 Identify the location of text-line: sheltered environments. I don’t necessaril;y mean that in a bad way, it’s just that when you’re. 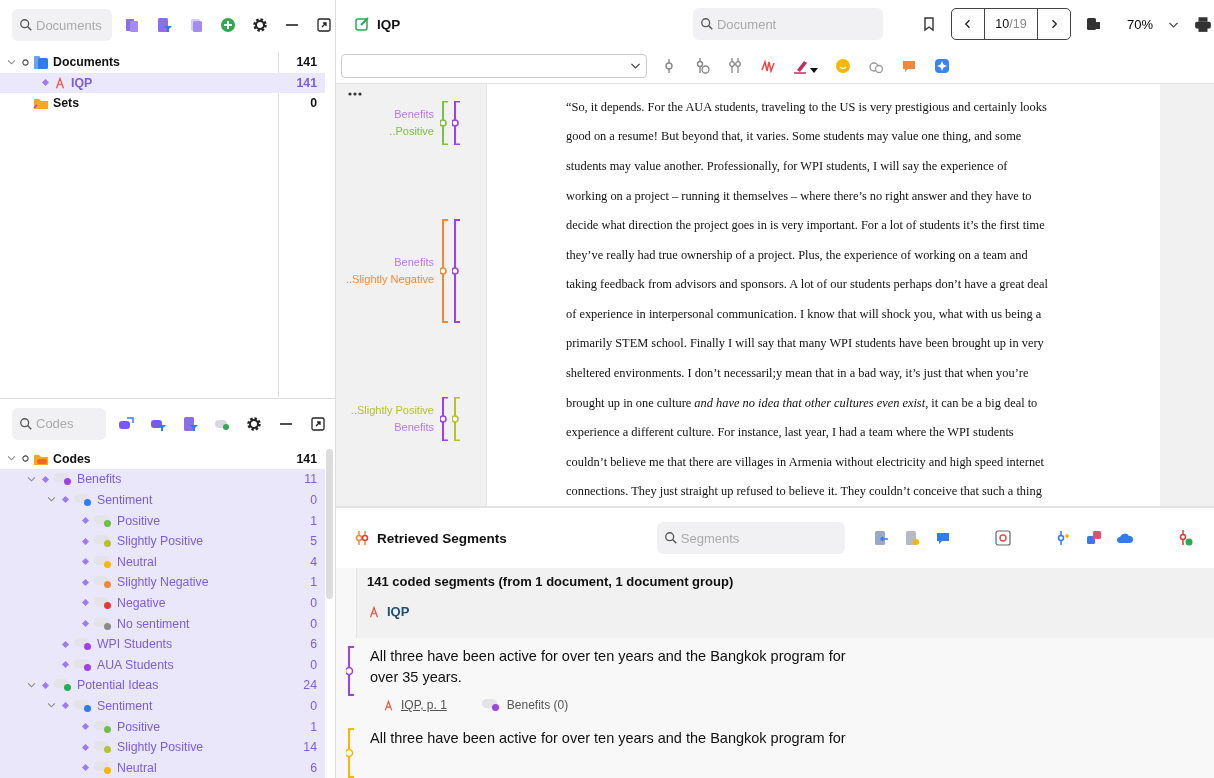
(798, 374).